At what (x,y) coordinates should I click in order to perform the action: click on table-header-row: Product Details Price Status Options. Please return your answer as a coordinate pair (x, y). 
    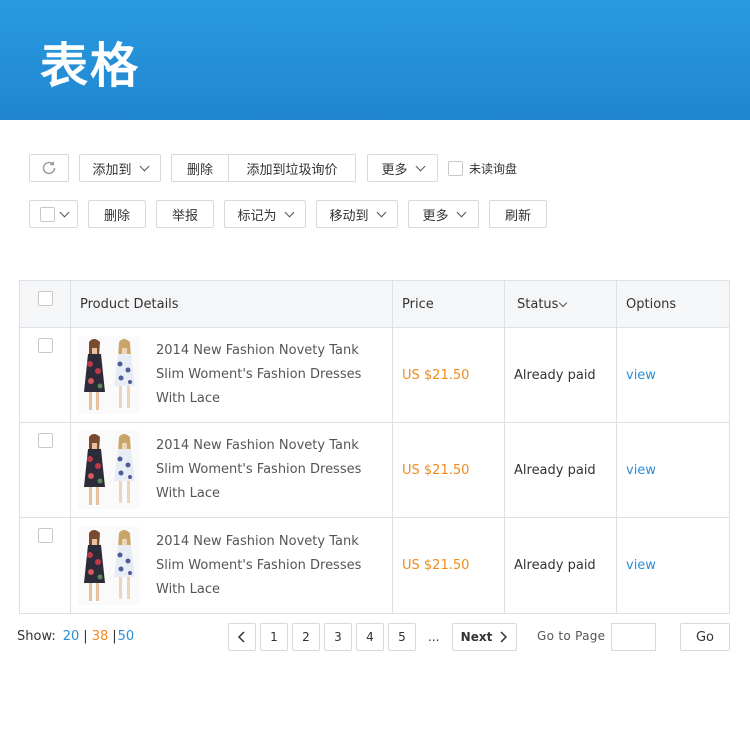
    Looking at the image, I should click on (374, 304).